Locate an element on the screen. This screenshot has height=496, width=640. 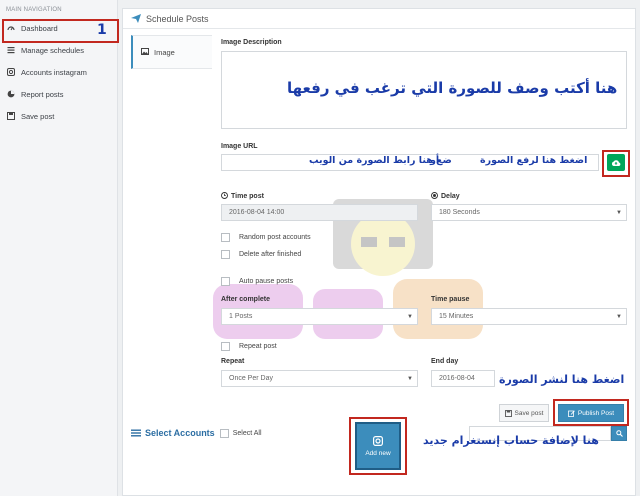
delete-after-label: Delete after finished is located at coordinates (270, 254).